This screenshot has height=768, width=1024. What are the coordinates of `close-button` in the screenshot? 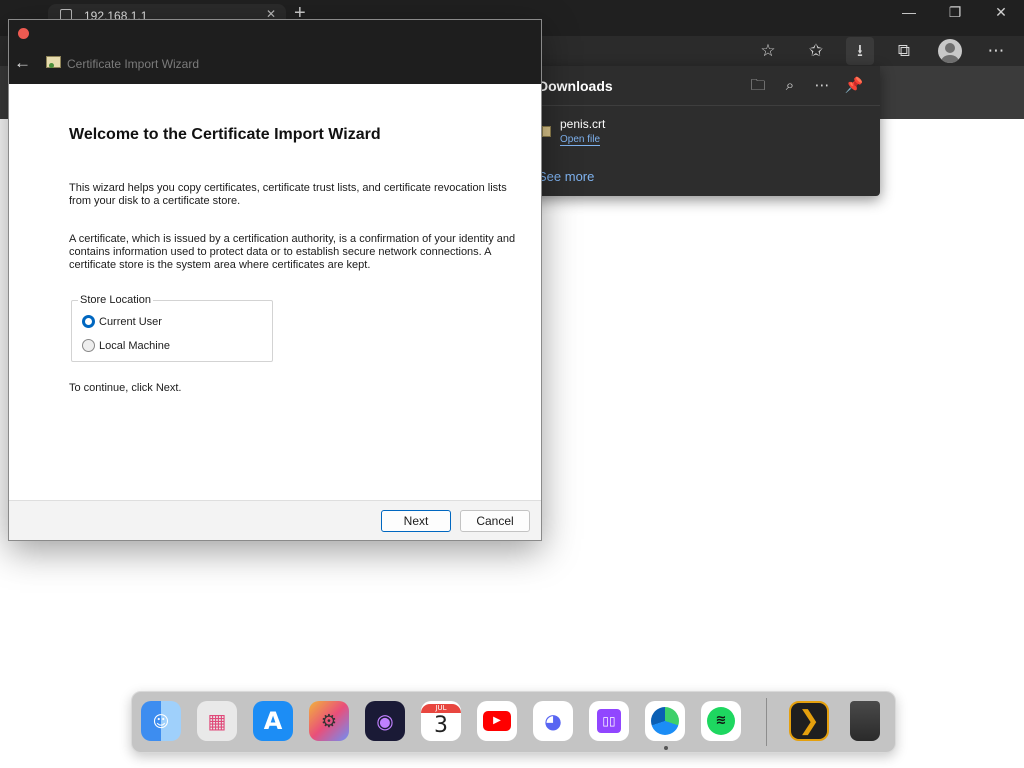 It's located at (23, 33).